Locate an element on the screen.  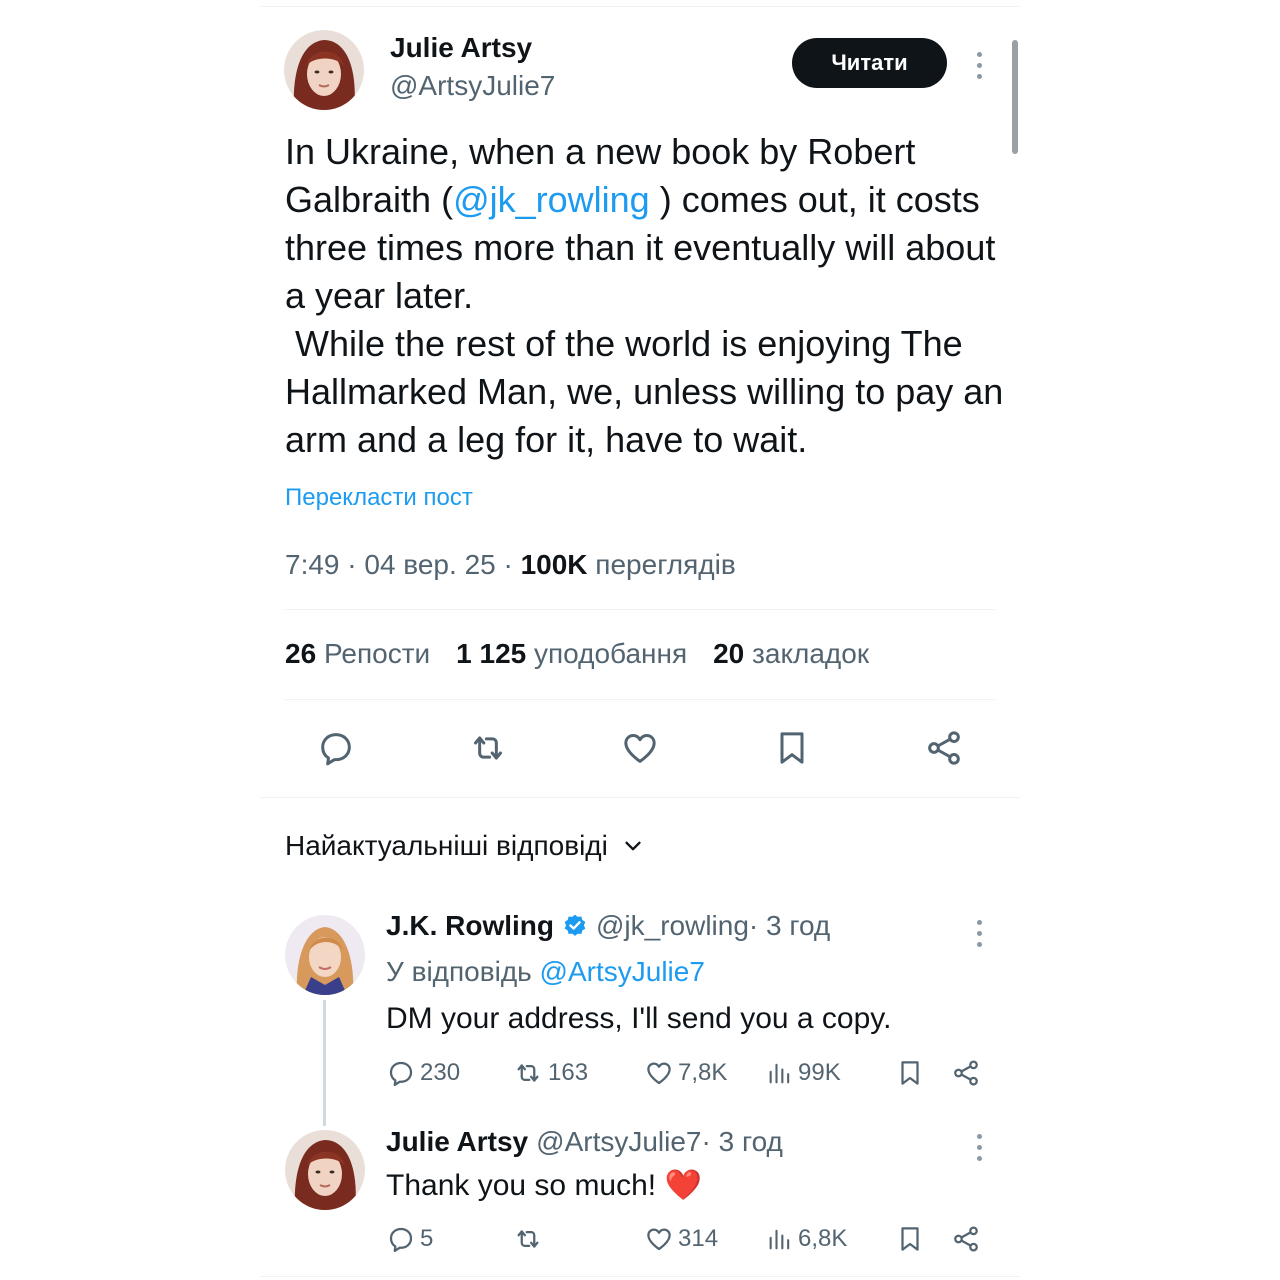
replies-sort-dropdown: Найактуальніші відповіді is located at coordinates (464, 846).